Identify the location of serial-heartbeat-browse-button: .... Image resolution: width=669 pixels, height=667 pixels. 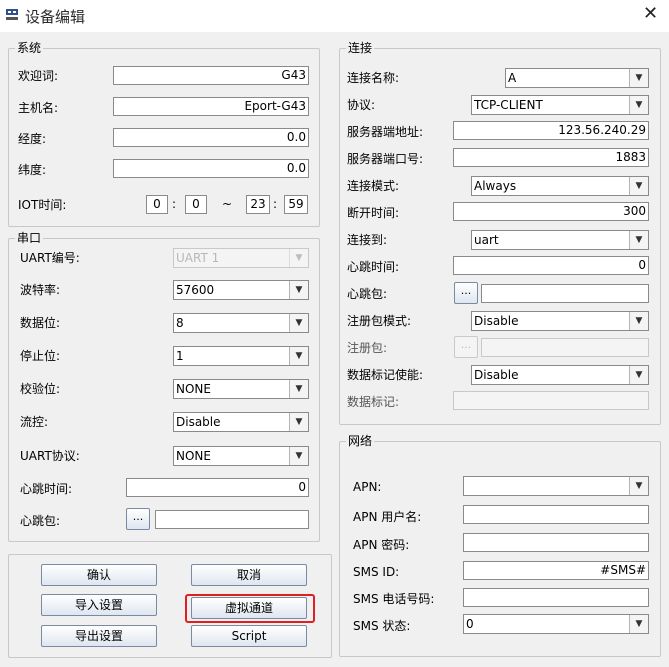
(138, 519).